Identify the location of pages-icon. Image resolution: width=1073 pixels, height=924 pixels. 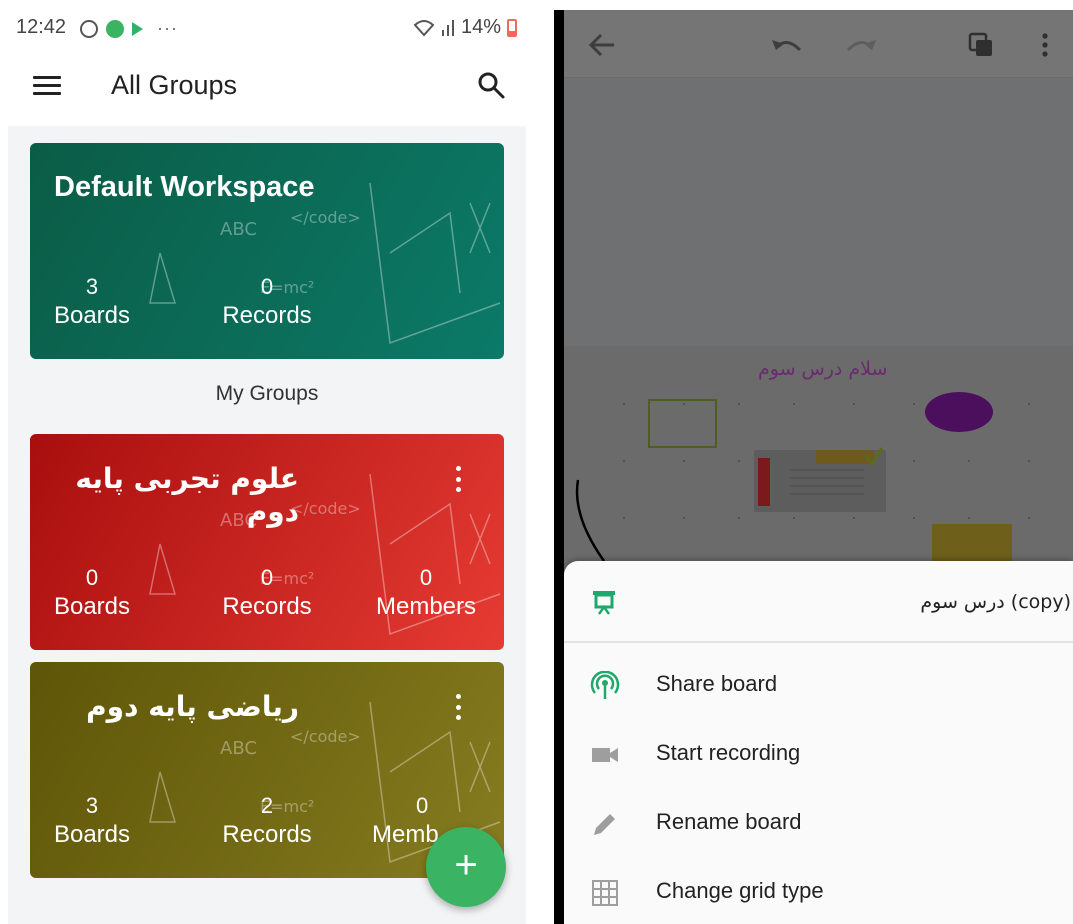
(981, 45).